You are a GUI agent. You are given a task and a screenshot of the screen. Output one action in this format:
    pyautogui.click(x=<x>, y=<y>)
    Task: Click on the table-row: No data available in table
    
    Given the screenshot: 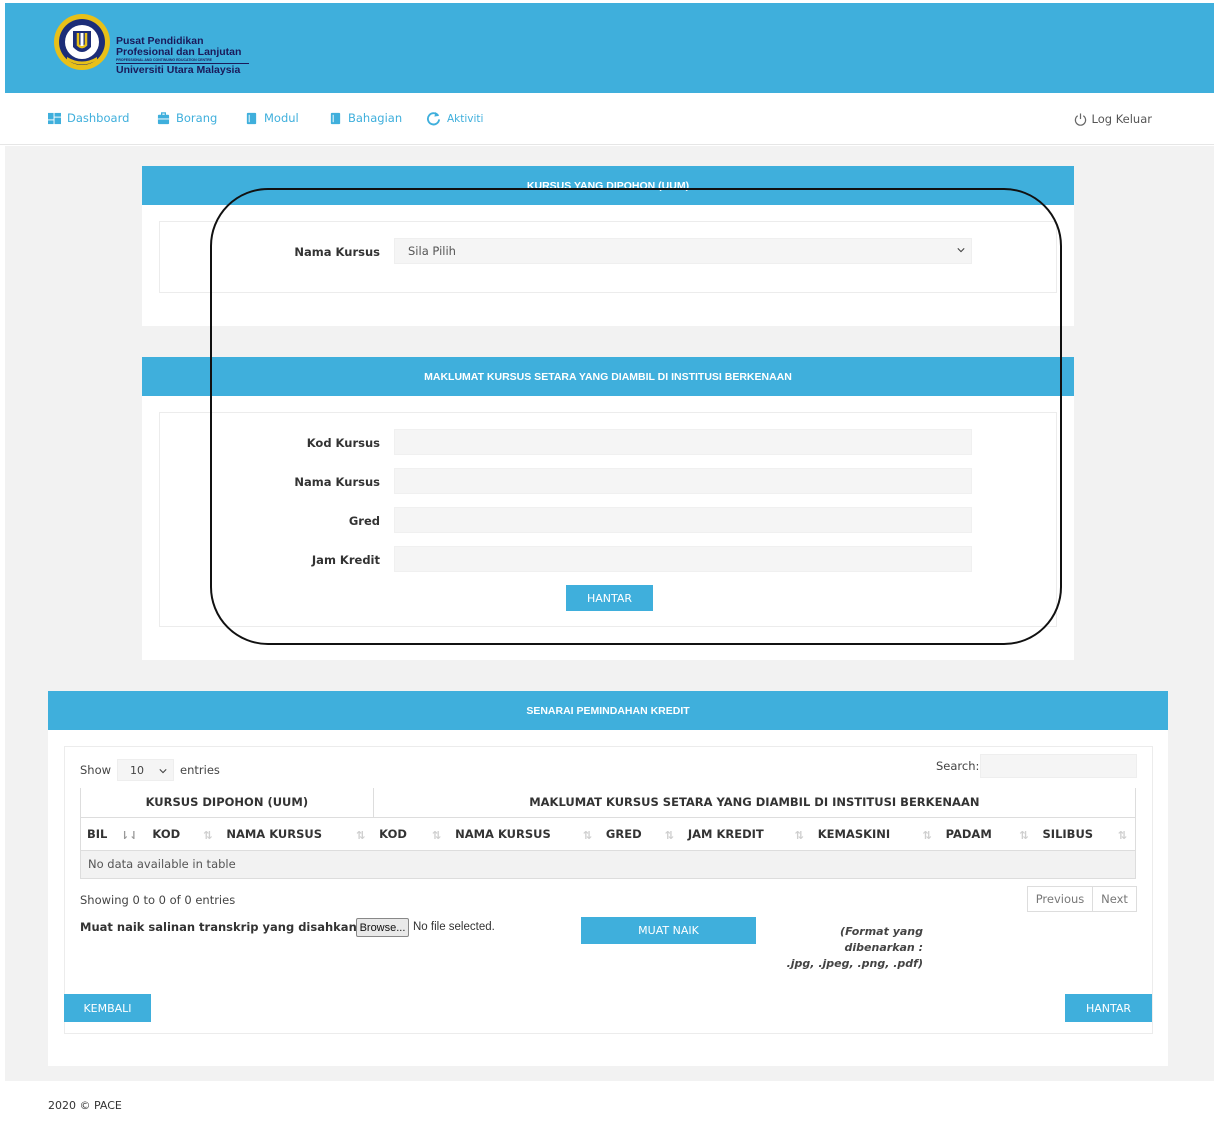 What is the action you would take?
    pyautogui.click(x=608, y=864)
    